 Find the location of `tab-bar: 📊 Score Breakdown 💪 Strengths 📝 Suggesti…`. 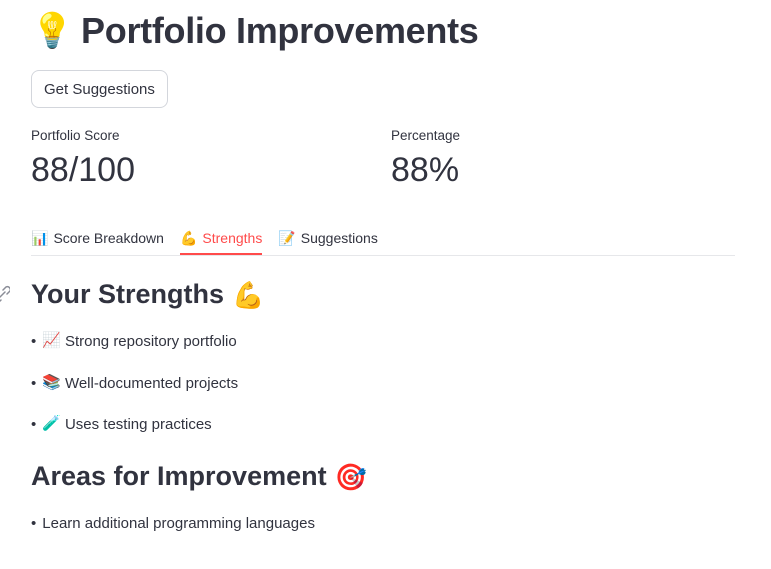

tab-bar: 📊 Score Breakdown 💪 Strengths 📝 Suggesti… is located at coordinates (383, 238).